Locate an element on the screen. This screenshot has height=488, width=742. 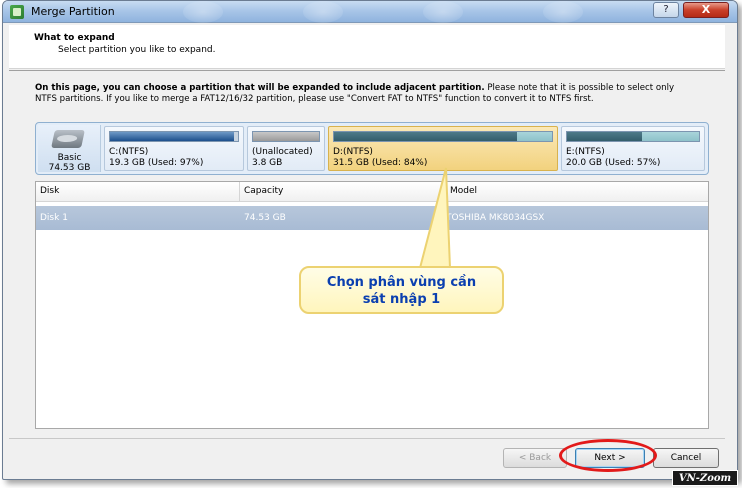
callout-tail is located at coordinates (435, 218).